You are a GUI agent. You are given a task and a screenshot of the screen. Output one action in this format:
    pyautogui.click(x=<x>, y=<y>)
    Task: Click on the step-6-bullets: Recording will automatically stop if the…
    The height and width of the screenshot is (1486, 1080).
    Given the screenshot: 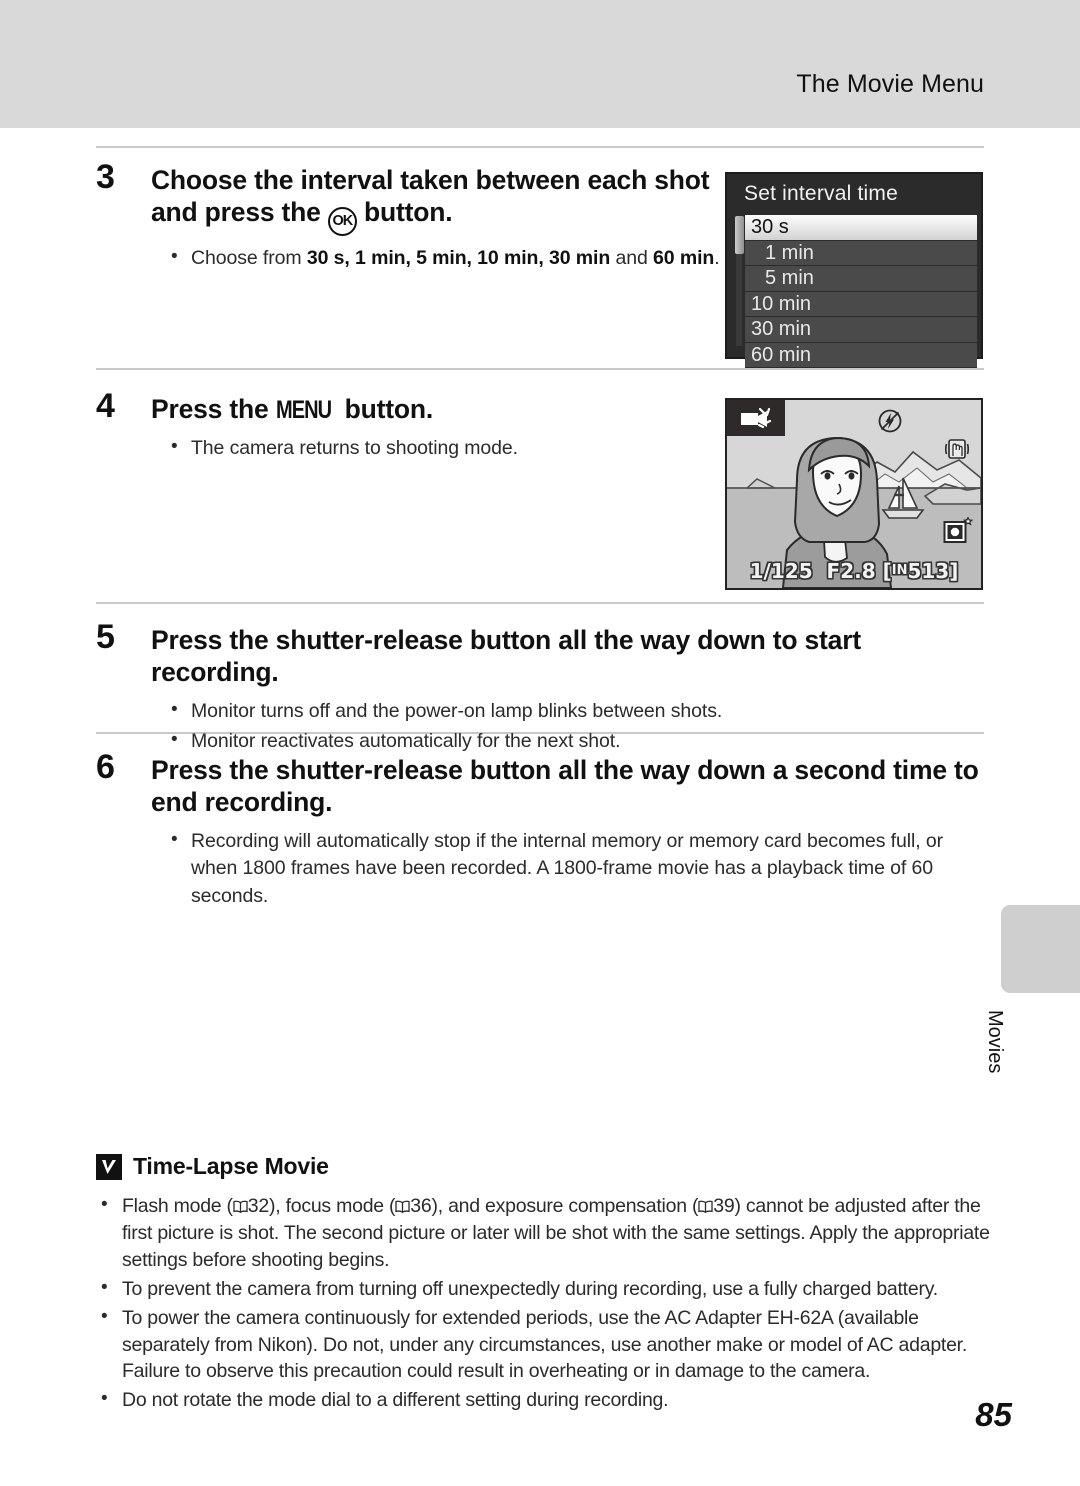 What is the action you would take?
    pyautogui.click(x=576, y=869)
    